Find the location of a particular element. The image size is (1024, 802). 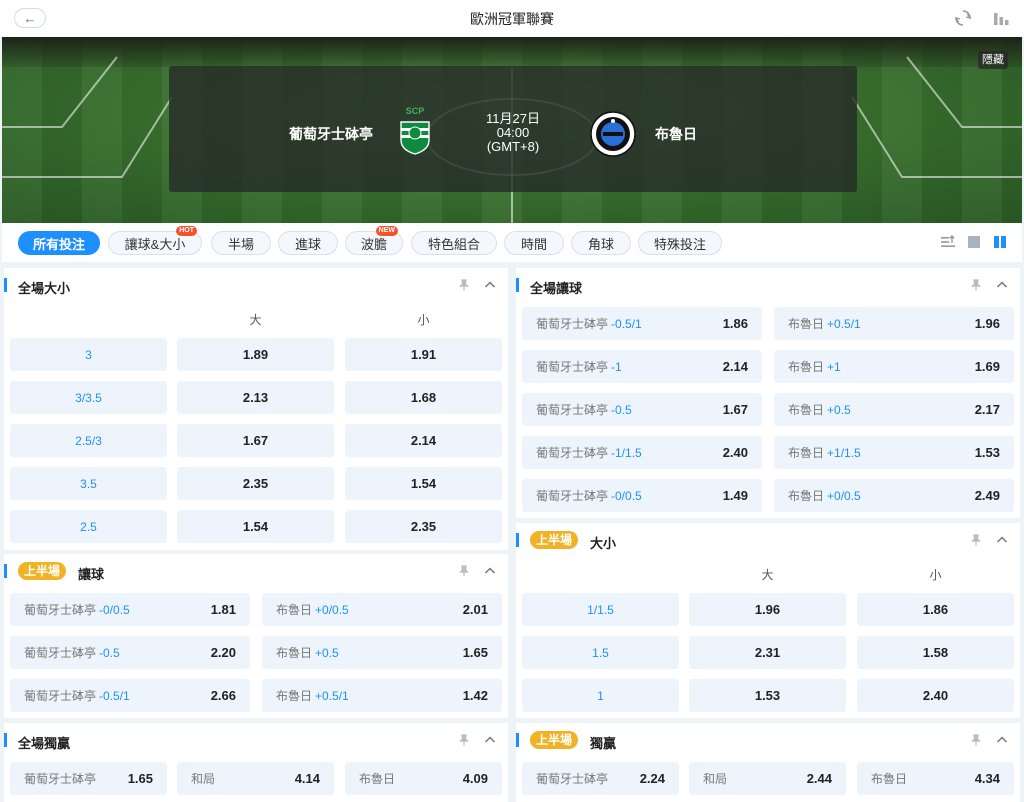

under-odds-button: 2.40 is located at coordinates (935, 695).